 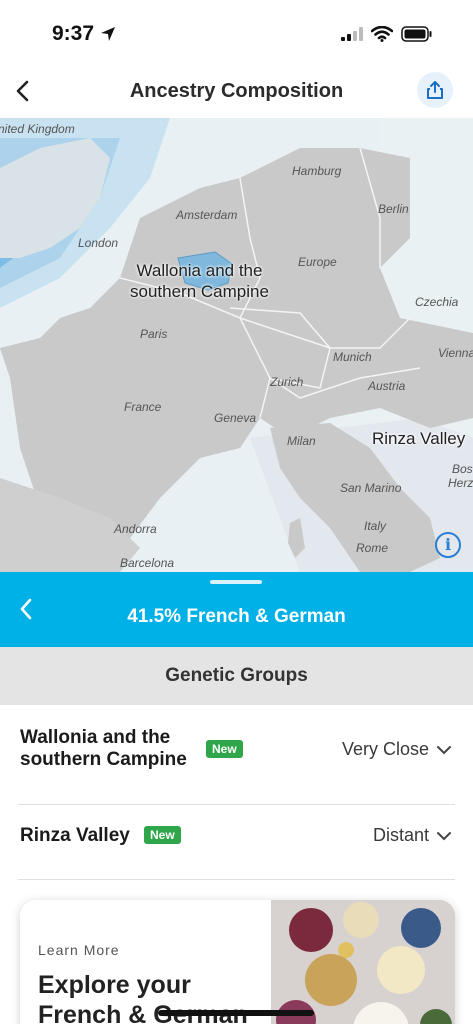 What do you see at coordinates (371, 488) in the screenshot?
I see `map-label-san-marino: San Marino` at bounding box center [371, 488].